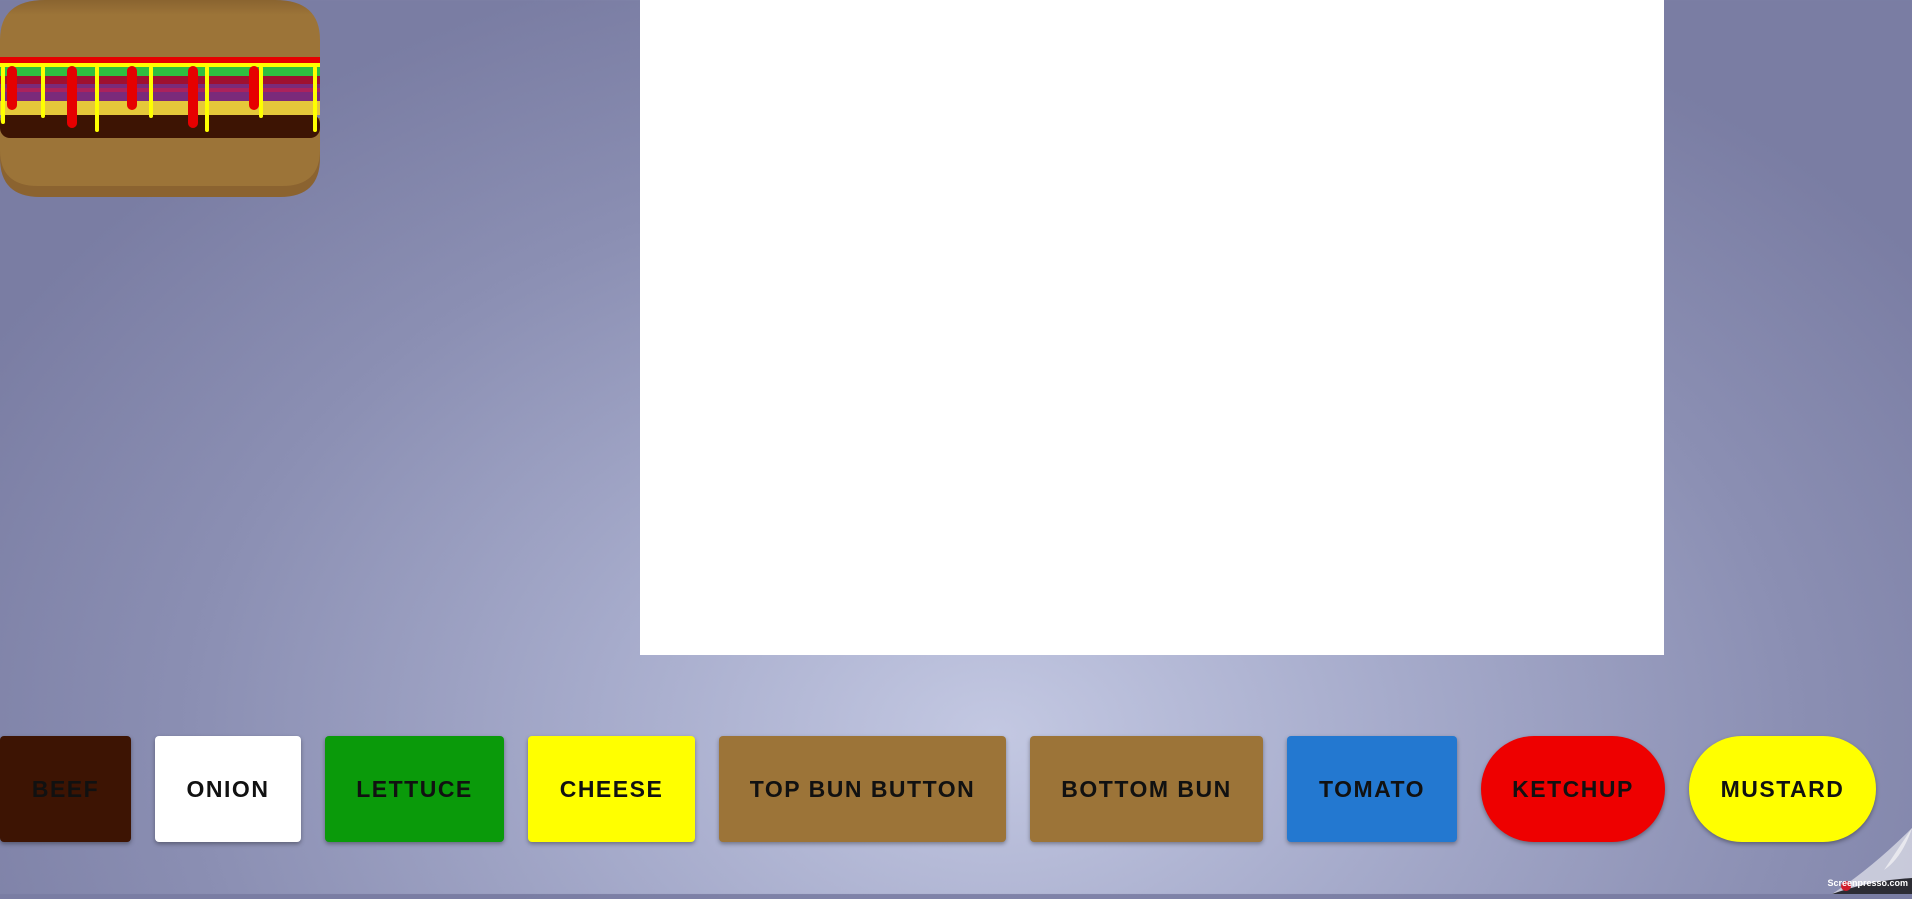 The image size is (1912, 899). What do you see at coordinates (1862, 861) in the screenshot?
I see `watermark: Screenpresso.com` at bounding box center [1862, 861].